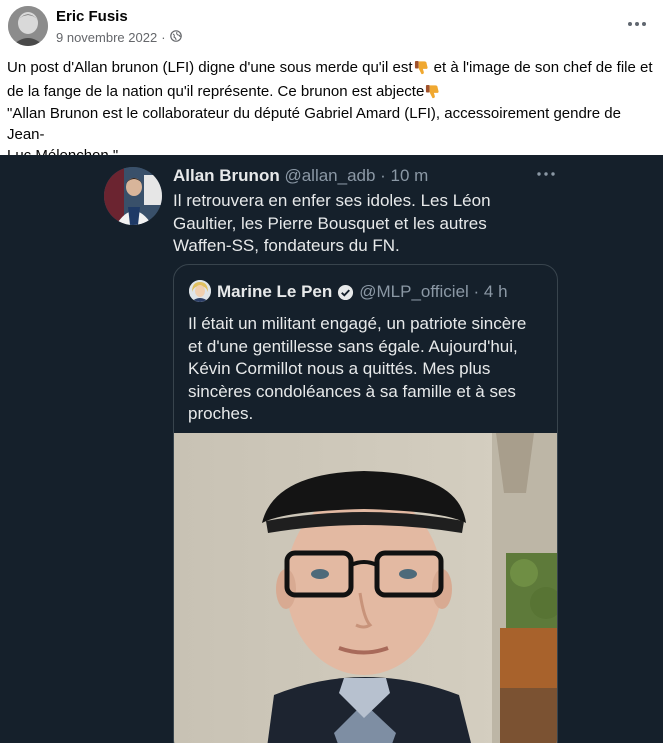  What do you see at coordinates (286, 245) in the screenshot?
I see `tweet-line: Waffen-SS, fondateurs du FN.` at bounding box center [286, 245].